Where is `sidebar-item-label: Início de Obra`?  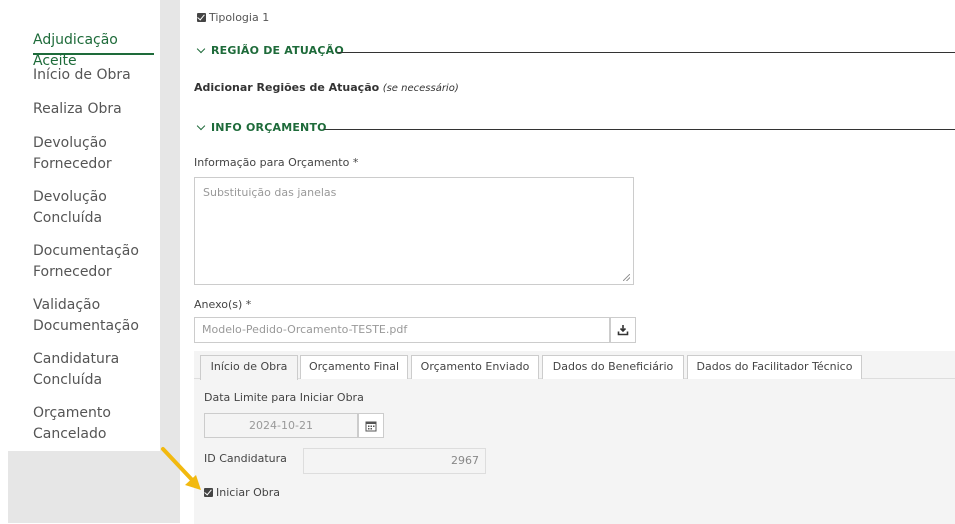 sidebar-item-label: Início de Obra is located at coordinates (82, 75).